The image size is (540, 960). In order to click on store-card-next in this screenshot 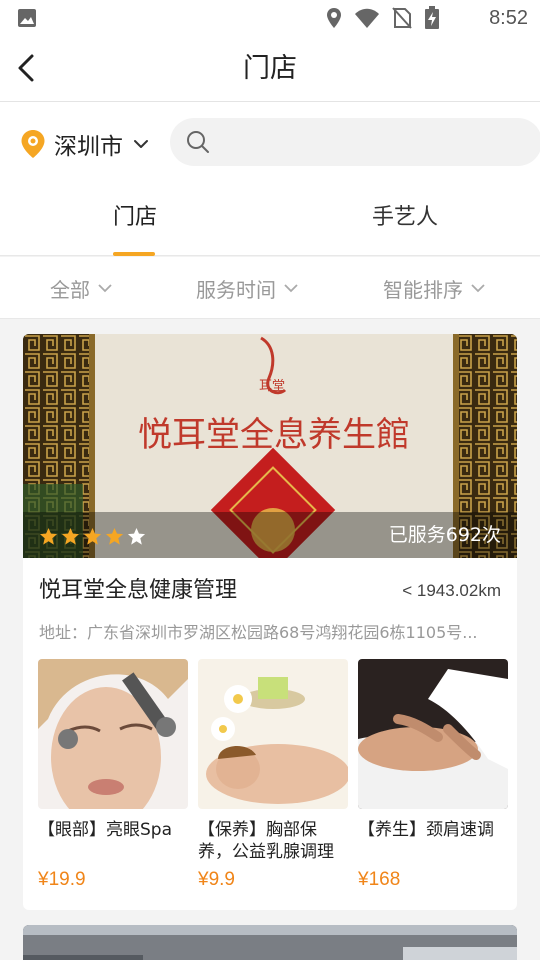, I will do `click(270, 942)`.